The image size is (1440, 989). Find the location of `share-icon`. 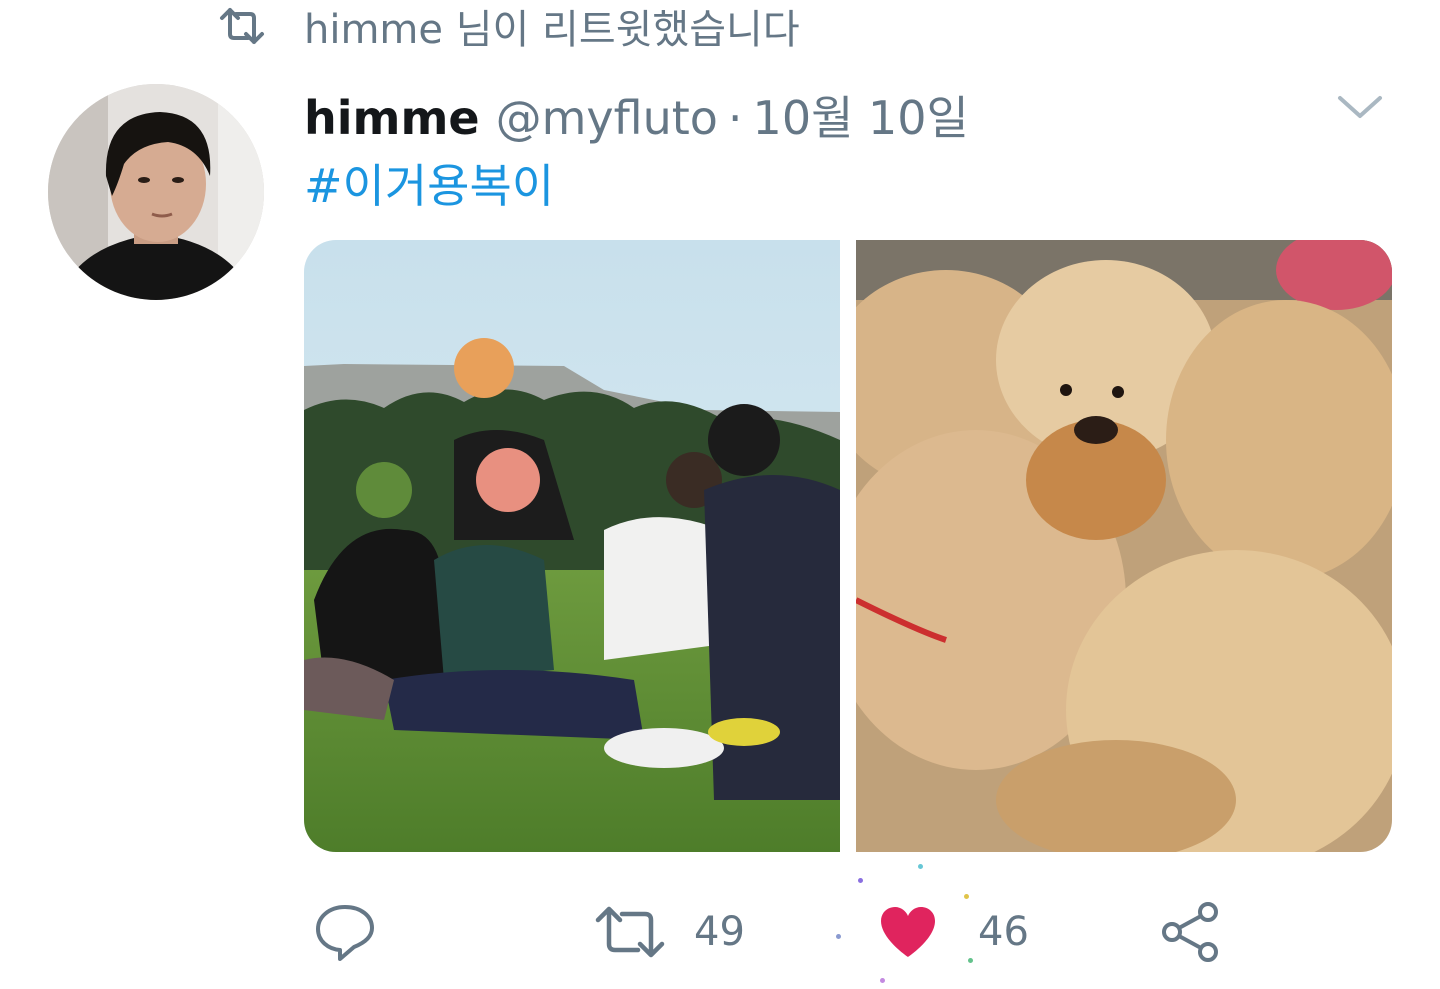

share-icon is located at coordinates (1190, 932).